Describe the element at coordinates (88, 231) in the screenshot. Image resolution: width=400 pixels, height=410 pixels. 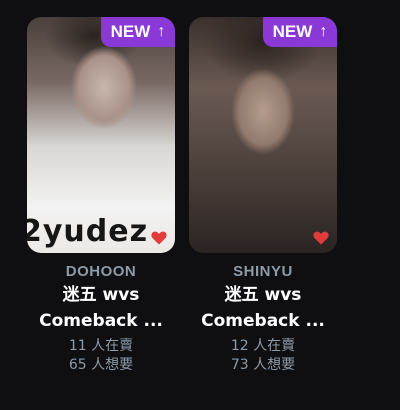
I see `photo-caption: 2yudez` at that location.